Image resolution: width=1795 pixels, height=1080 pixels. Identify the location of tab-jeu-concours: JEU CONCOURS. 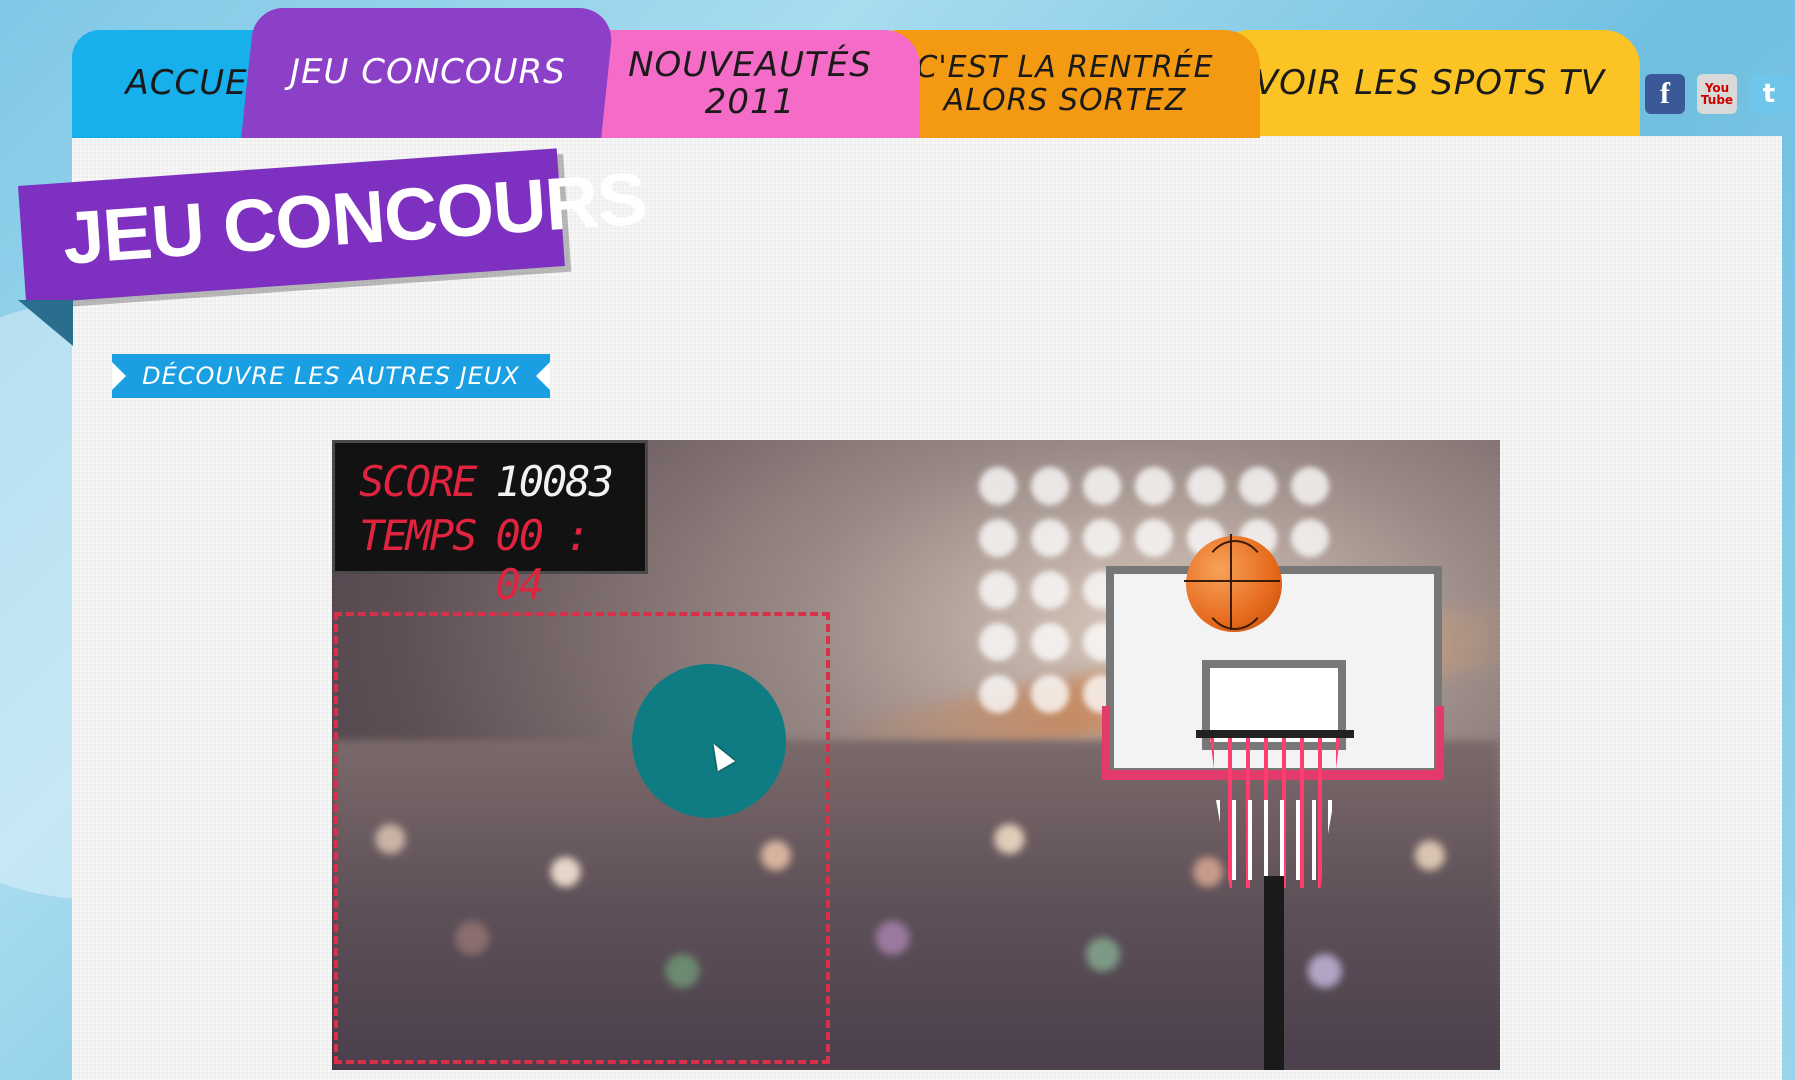
(428, 73).